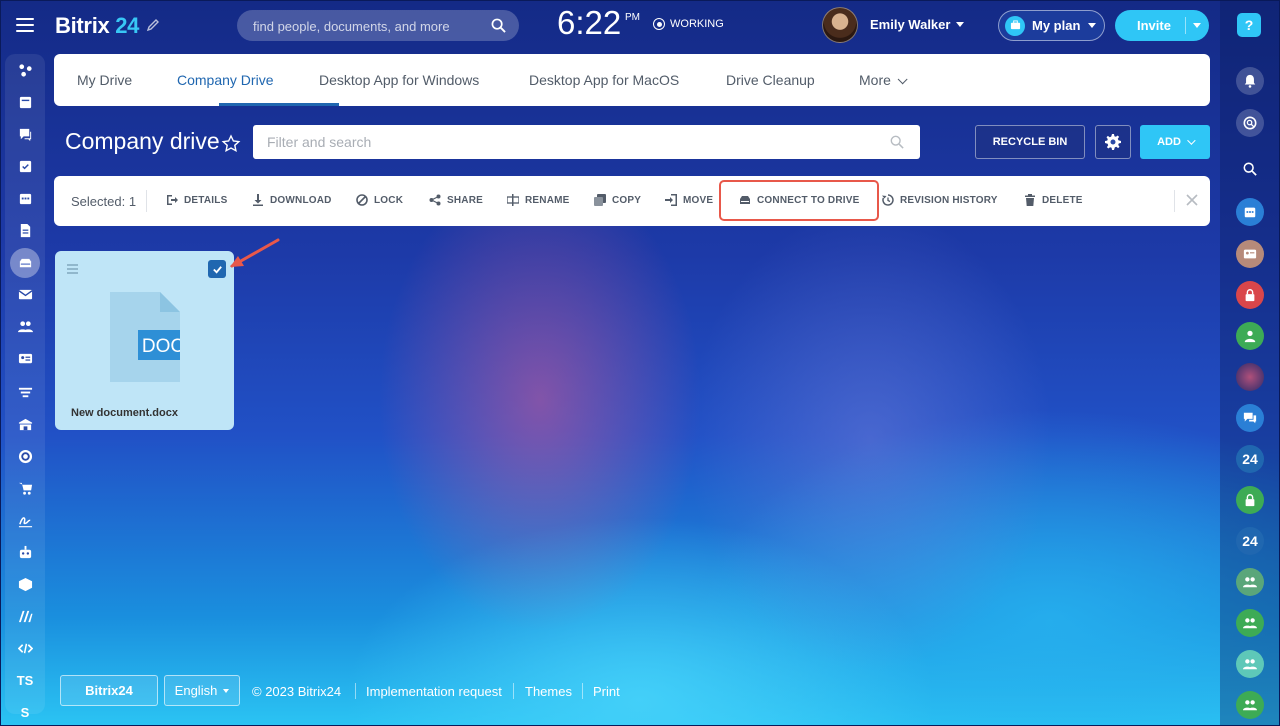 Image resolution: width=1280 pixels, height=726 pixels. Describe the element at coordinates (153, 25) in the screenshot. I see `edit-pencil-icon` at that location.